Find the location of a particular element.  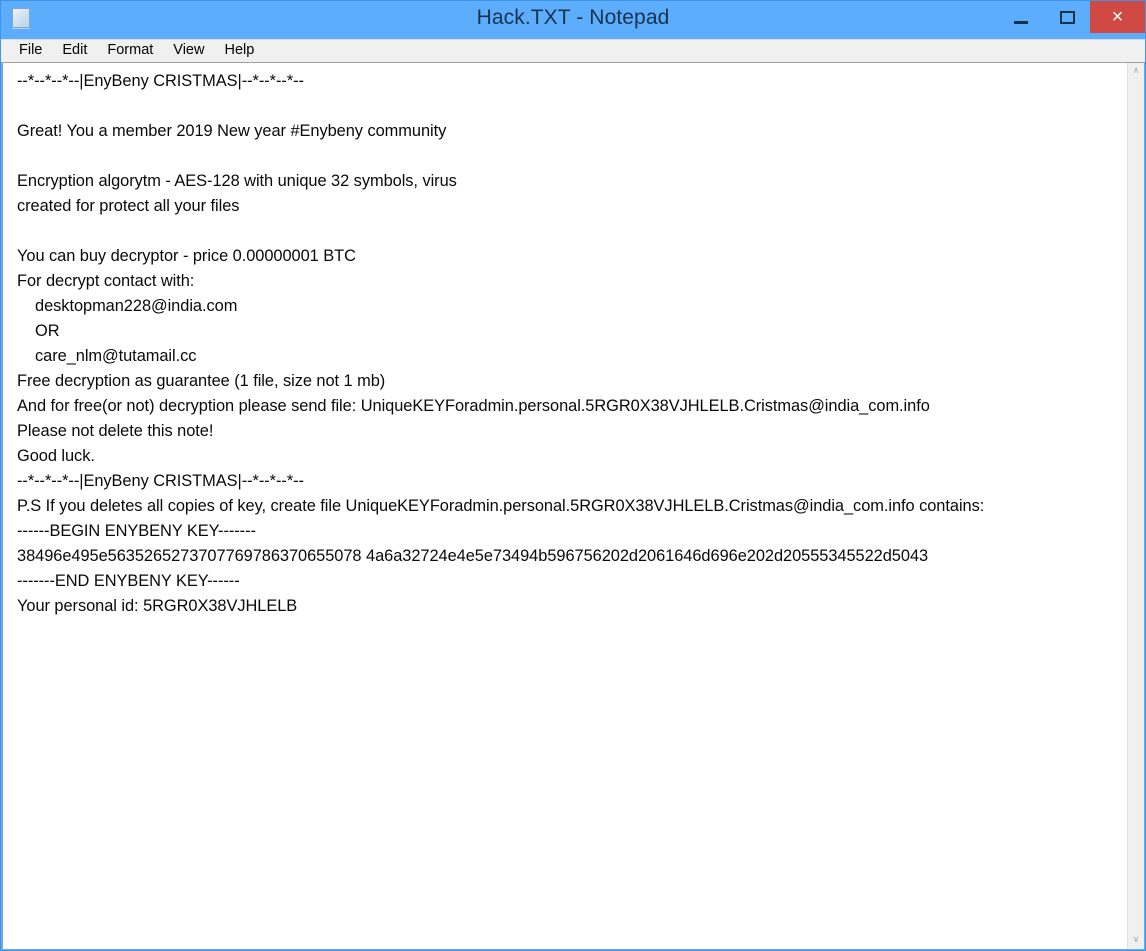

minimize-button is located at coordinates (1021, 17).